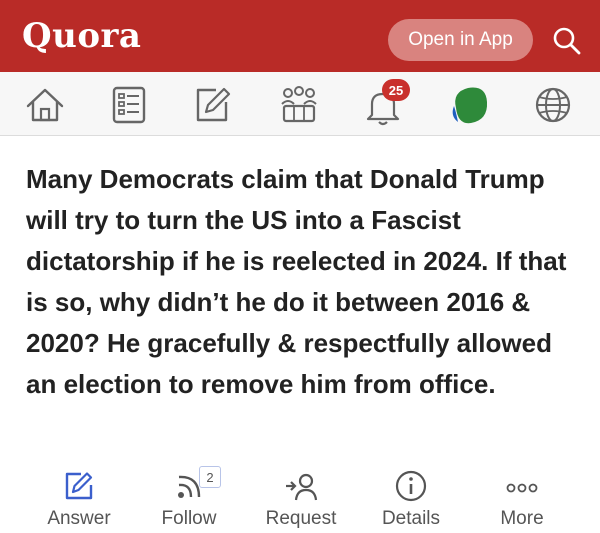  Describe the element at coordinates (45, 105) in the screenshot. I see `home-icon` at that location.